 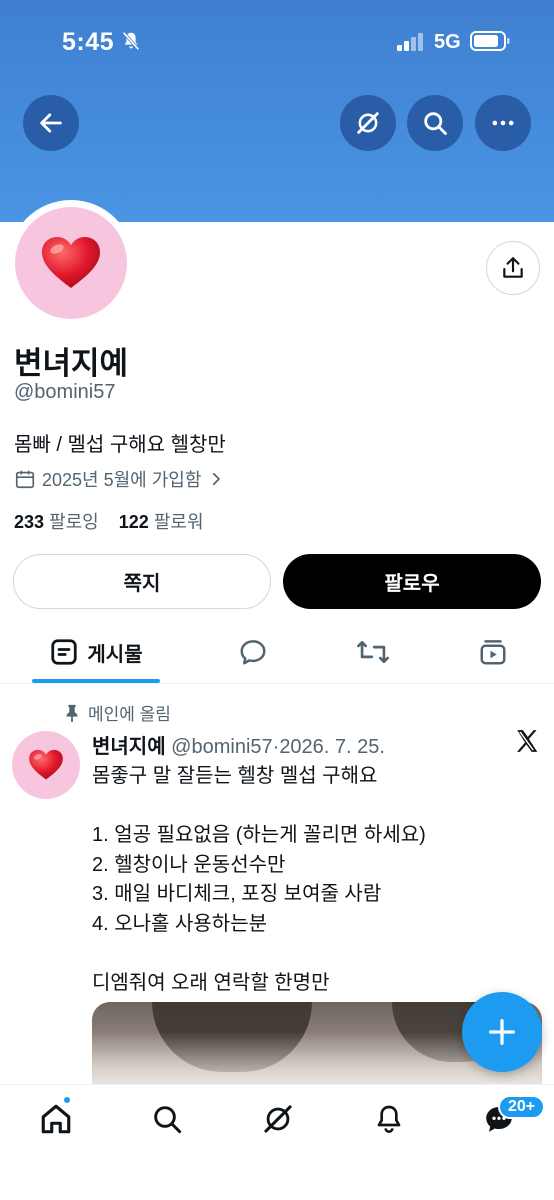 What do you see at coordinates (71, 363) in the screenshot?
I see `display-name: 변녀지예` at bounding box center [71, 363].